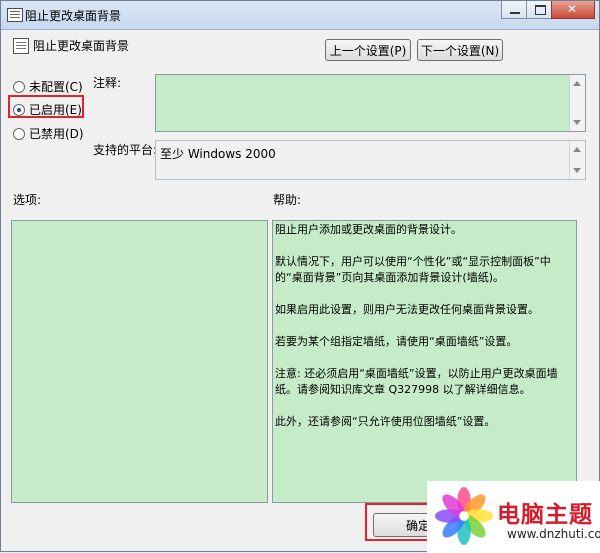 The height and width of the screenshot is (553, 600). Describe the element at coordinates (81, 46) in the screenshot. I see `policy-title: 阻止更改桌面背景` at that location.